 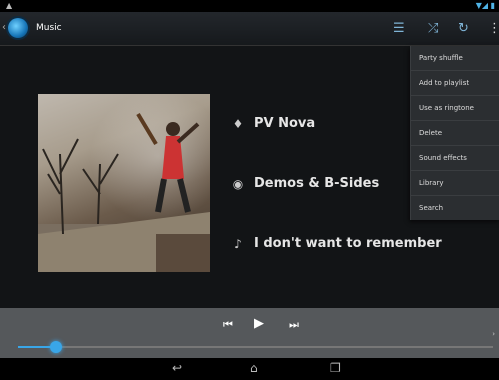 What do you see at coordinates (238, 243) in the screenshot?
I see `music-note-icon: ♪` at bounding box center [238, 243].